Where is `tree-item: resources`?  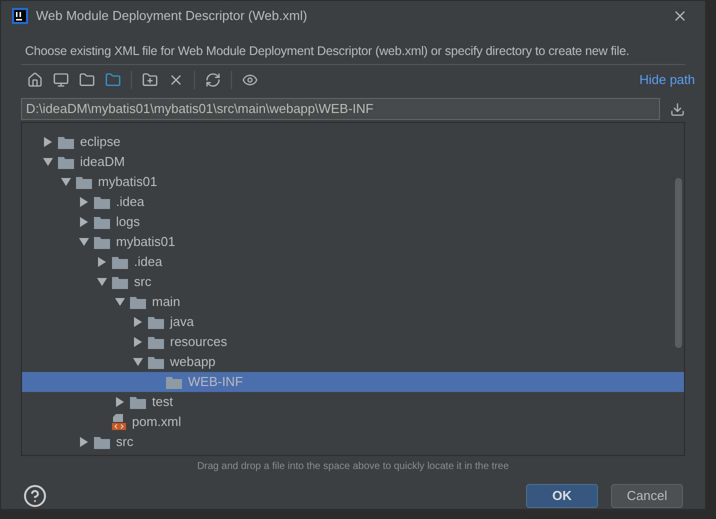 tree-item: resources is located at coordinates (353, 342).